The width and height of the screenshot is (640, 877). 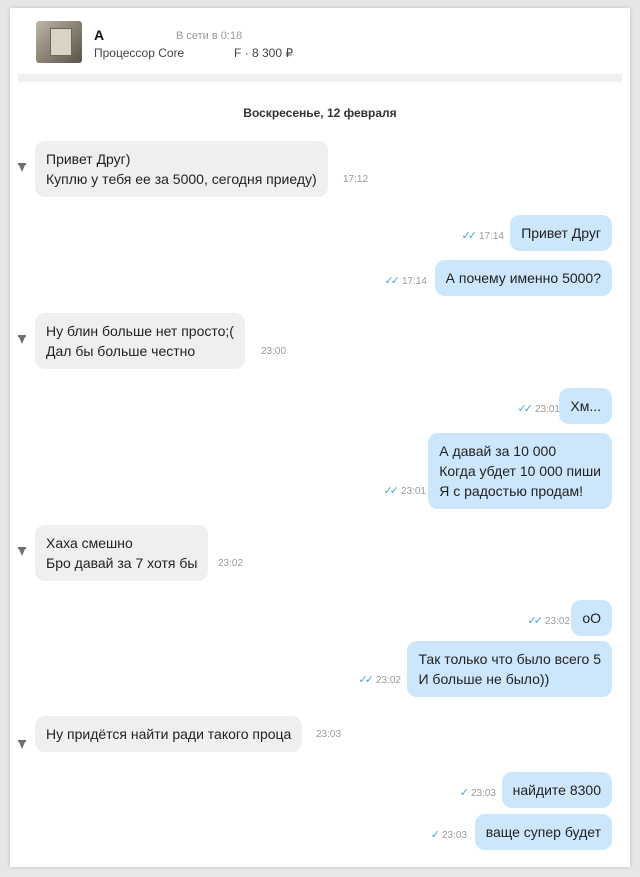 I want to click on outgoing-message: Привет Друг, so click(x=561, y=233).